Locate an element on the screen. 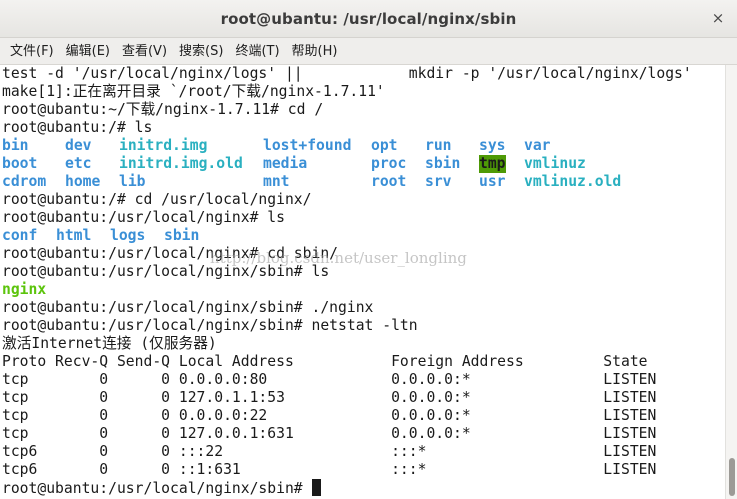  listing-entry: tmp is located at coordinates (492, 164).